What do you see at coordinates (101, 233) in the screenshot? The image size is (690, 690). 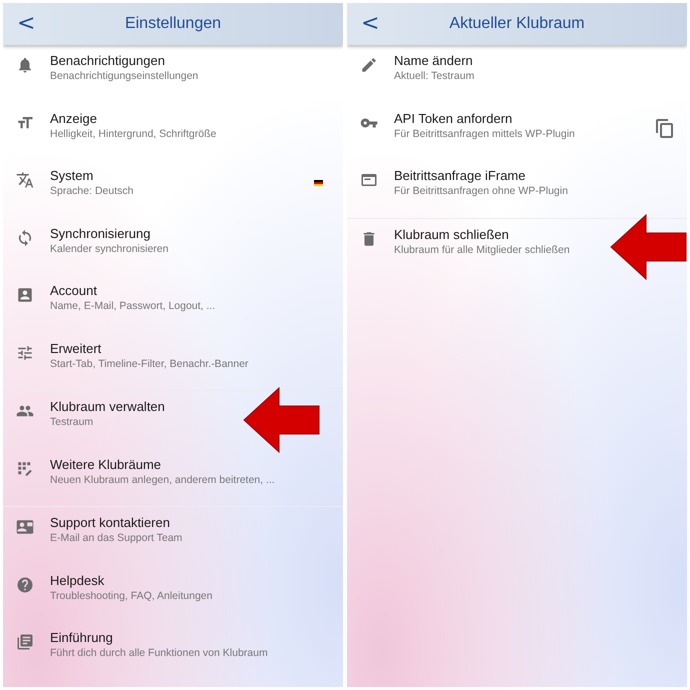 I see `item-title: Synchronisierung` at bounding box center [101, 233].